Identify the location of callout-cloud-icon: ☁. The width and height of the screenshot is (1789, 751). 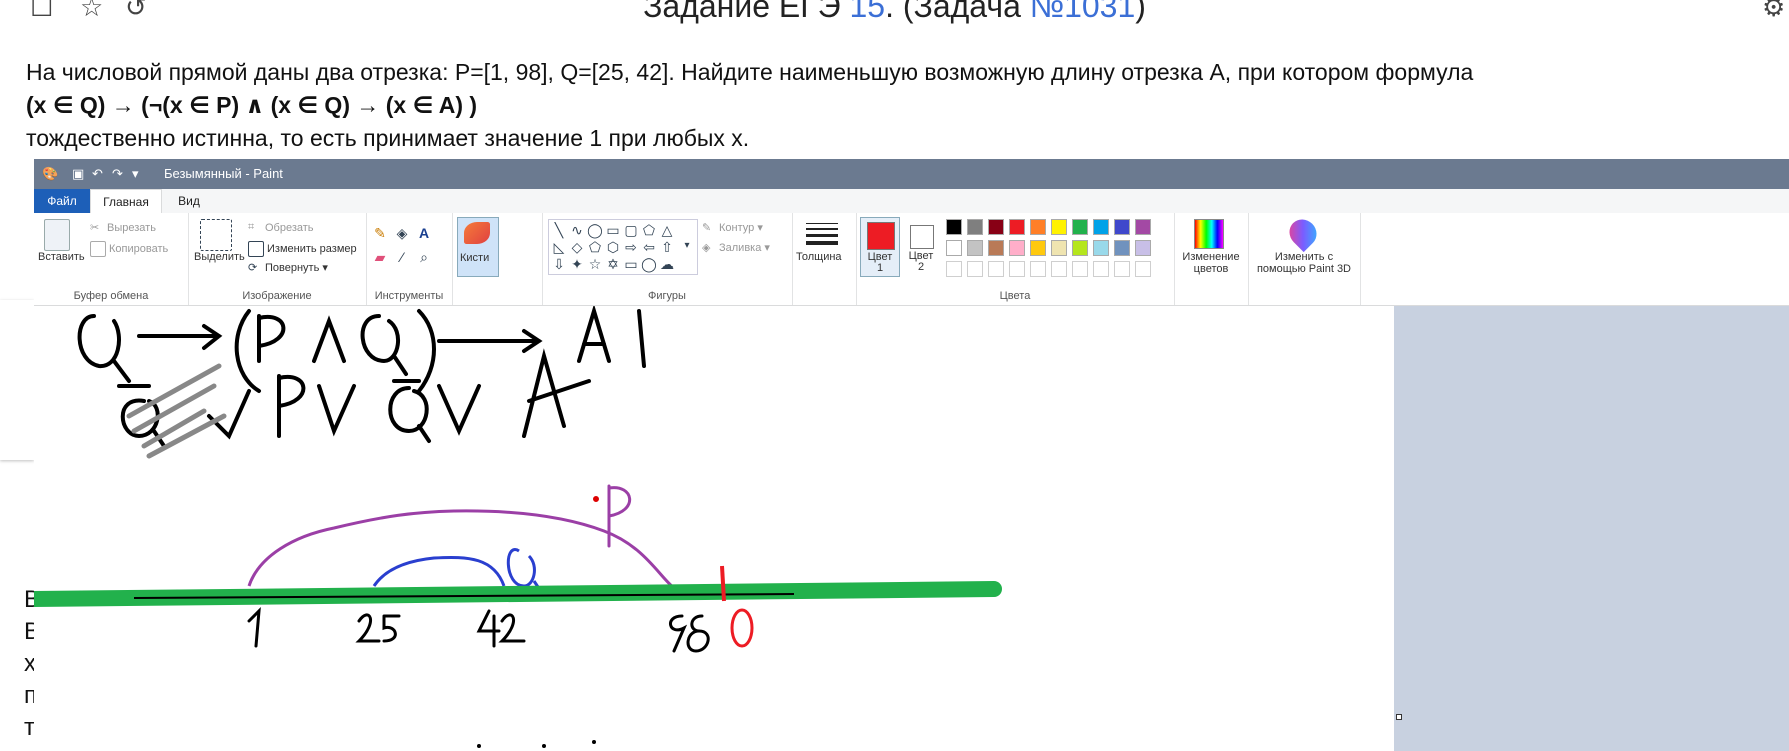
(667, 264).